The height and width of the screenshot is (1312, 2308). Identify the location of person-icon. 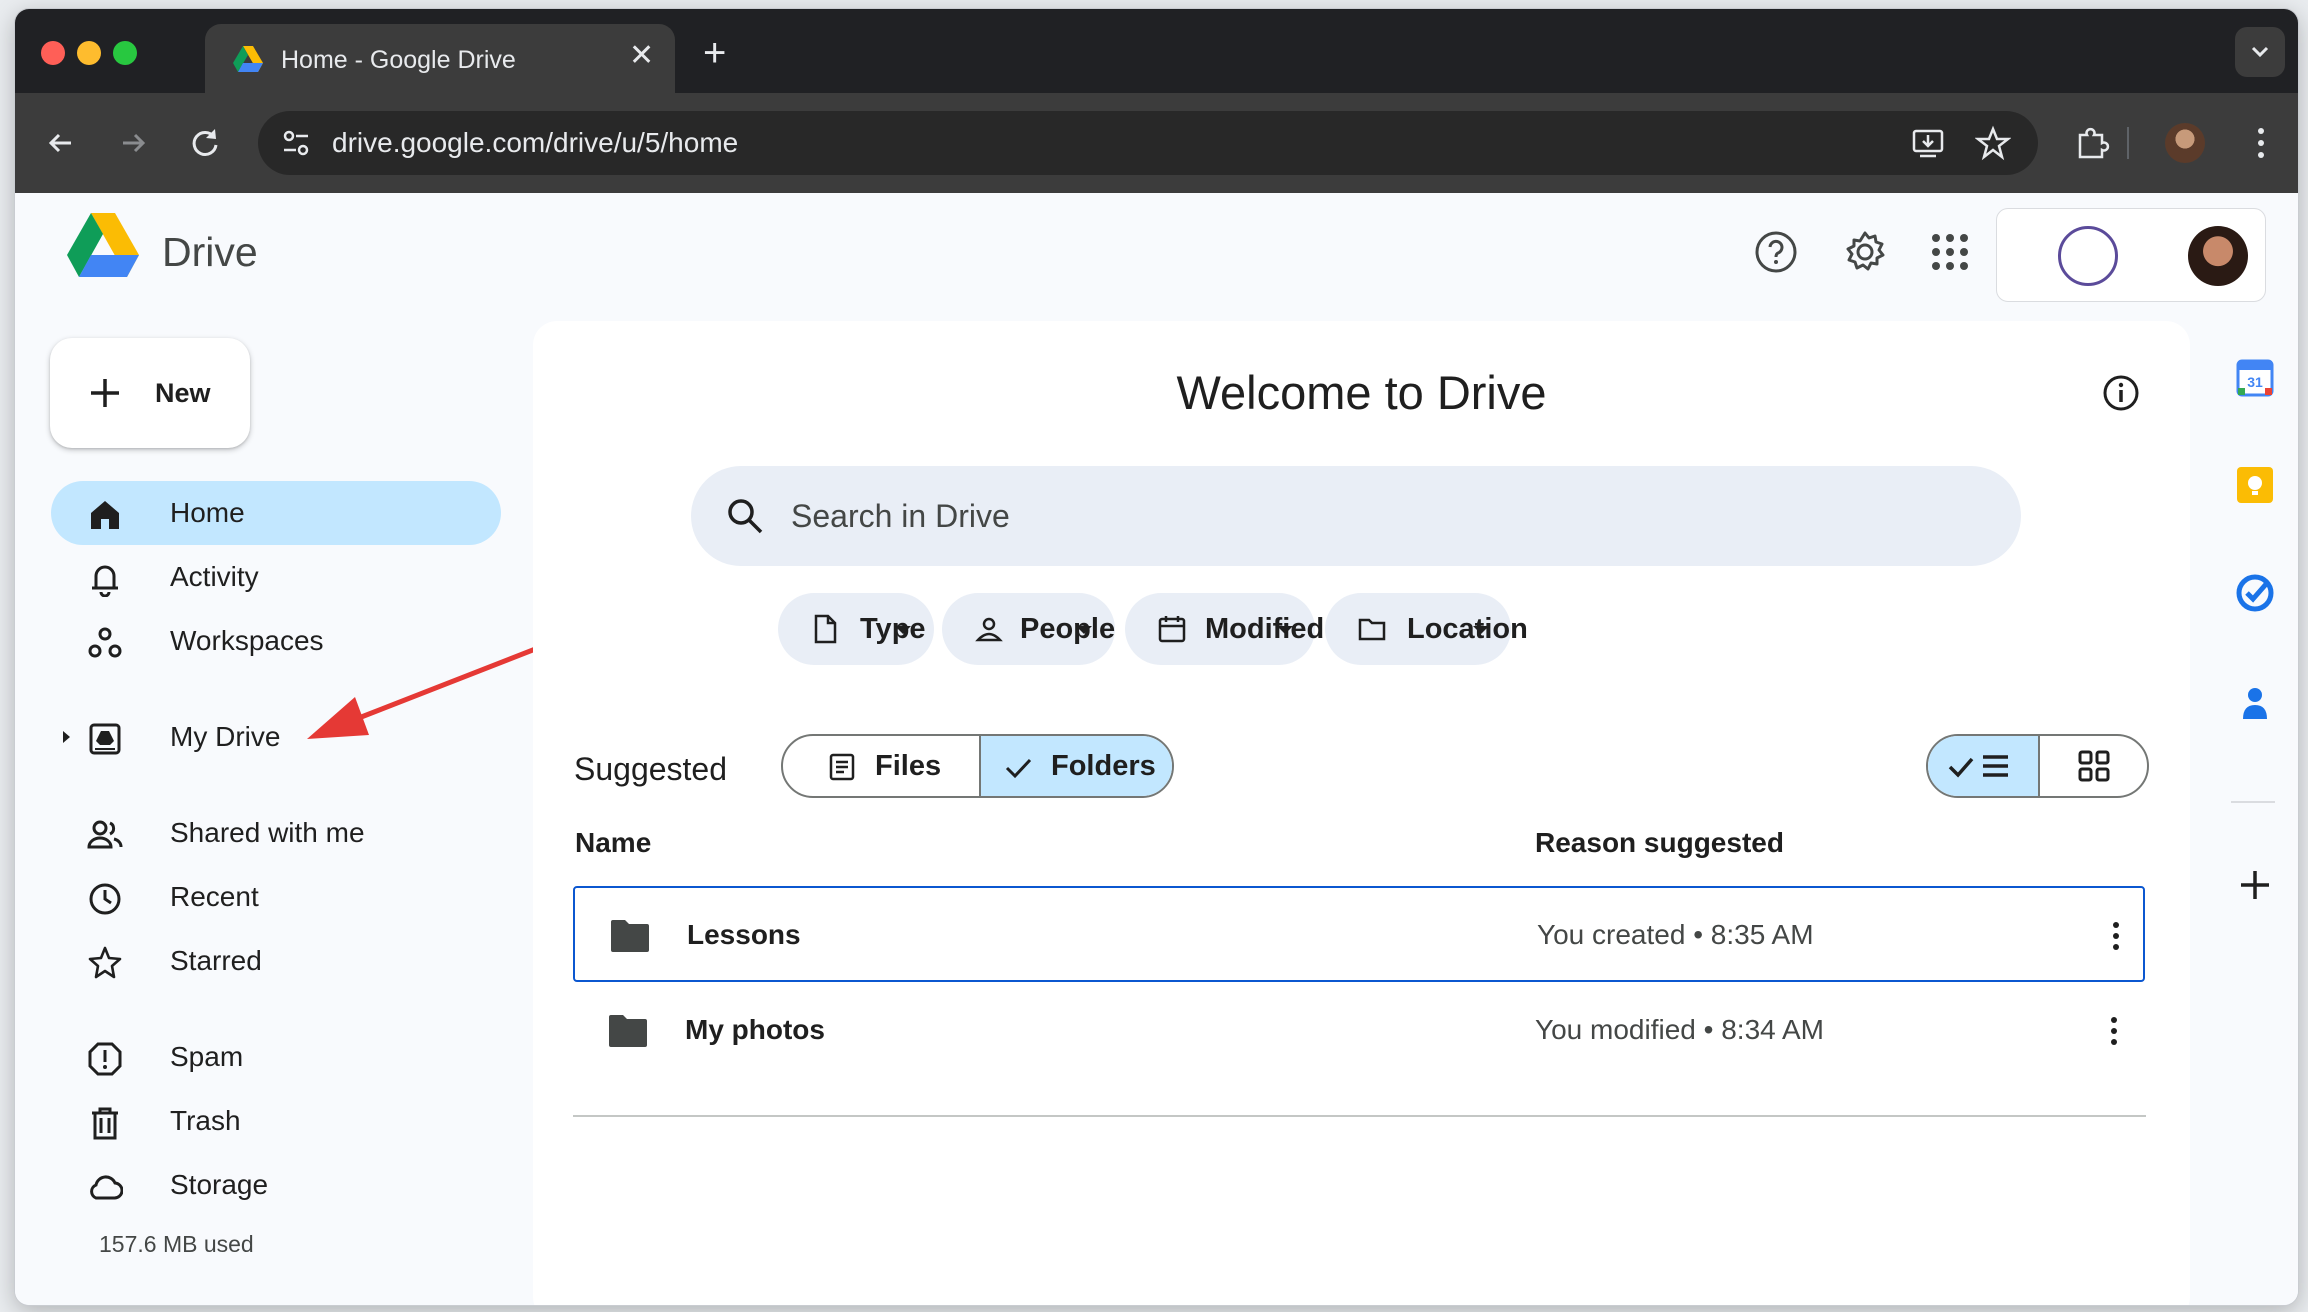
(989, 629).